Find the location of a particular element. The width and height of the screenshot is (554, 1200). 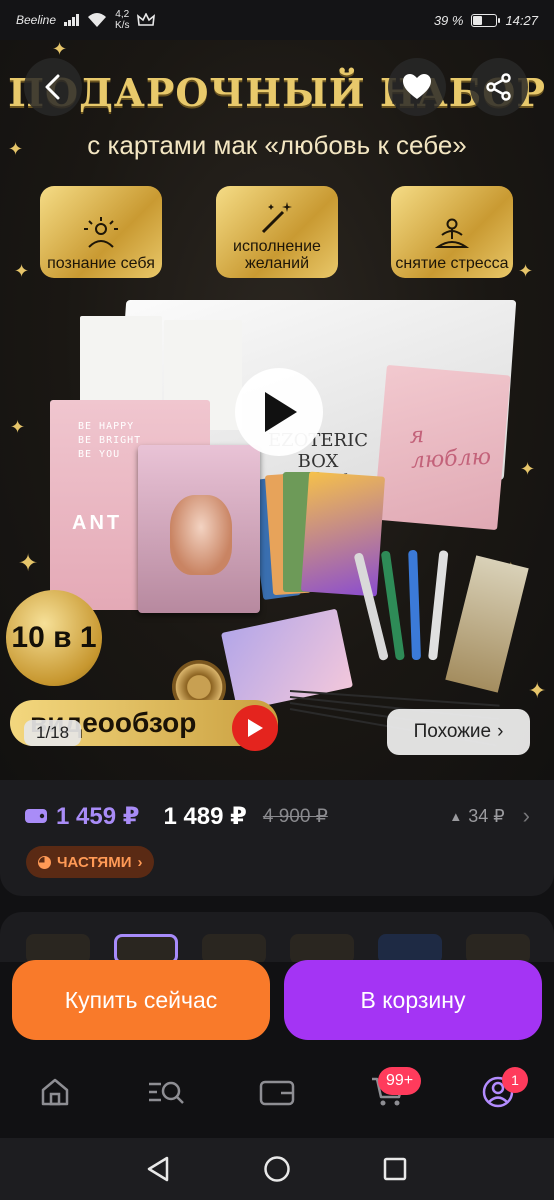

wallet-icon is located at coordinates (36, 816).